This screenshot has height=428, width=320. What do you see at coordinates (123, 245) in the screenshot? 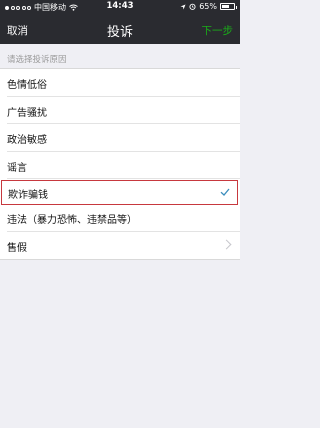
I see `reason-item-counterfeit: 售假` at bounding box center [123, 245].